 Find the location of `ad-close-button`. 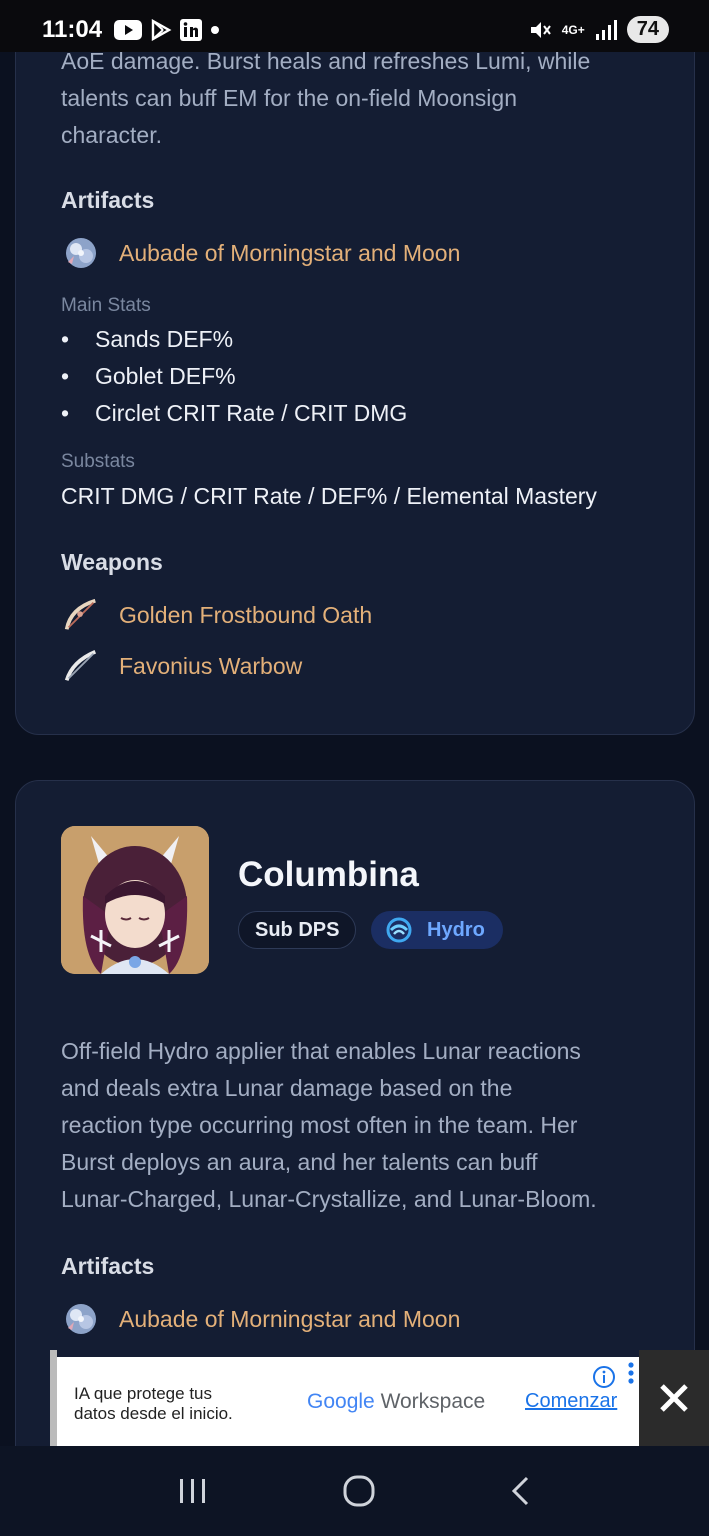

ad-close-button is located at coordinates (674, 1398).